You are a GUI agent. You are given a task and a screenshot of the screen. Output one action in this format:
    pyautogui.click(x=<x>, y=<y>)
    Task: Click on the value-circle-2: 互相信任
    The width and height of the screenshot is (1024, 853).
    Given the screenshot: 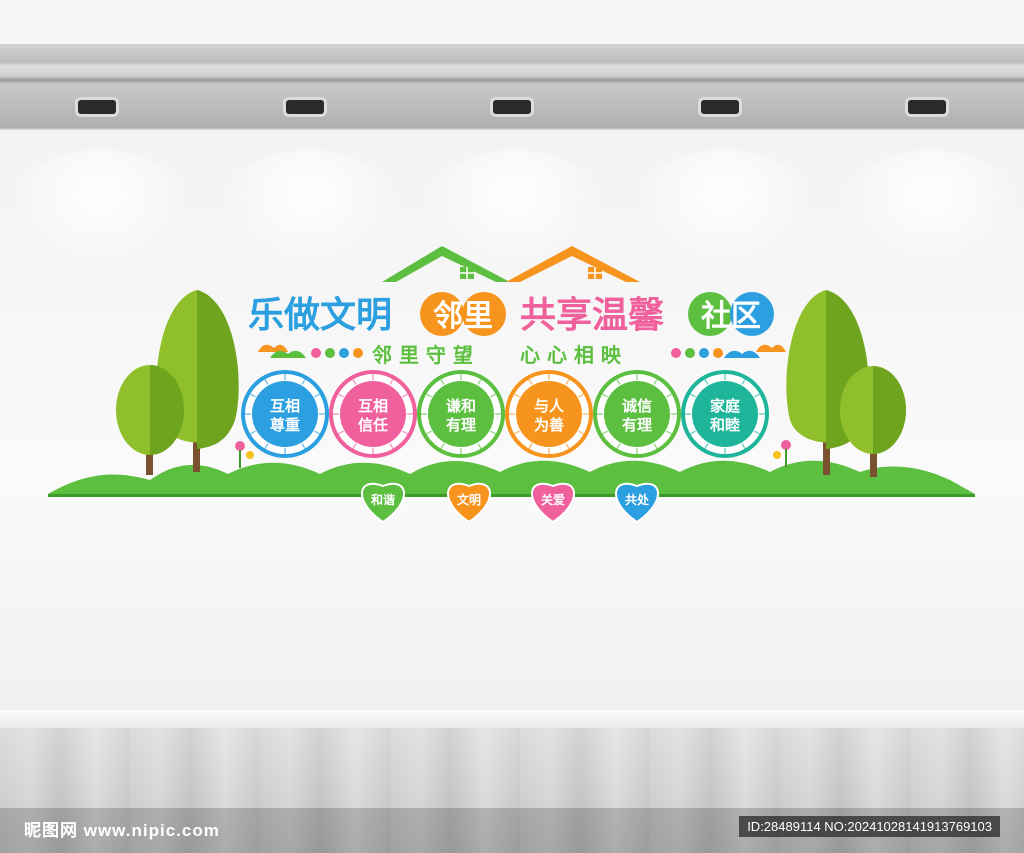 What is the action you would take?
    pyautogui.click(x=373, y=414)
    